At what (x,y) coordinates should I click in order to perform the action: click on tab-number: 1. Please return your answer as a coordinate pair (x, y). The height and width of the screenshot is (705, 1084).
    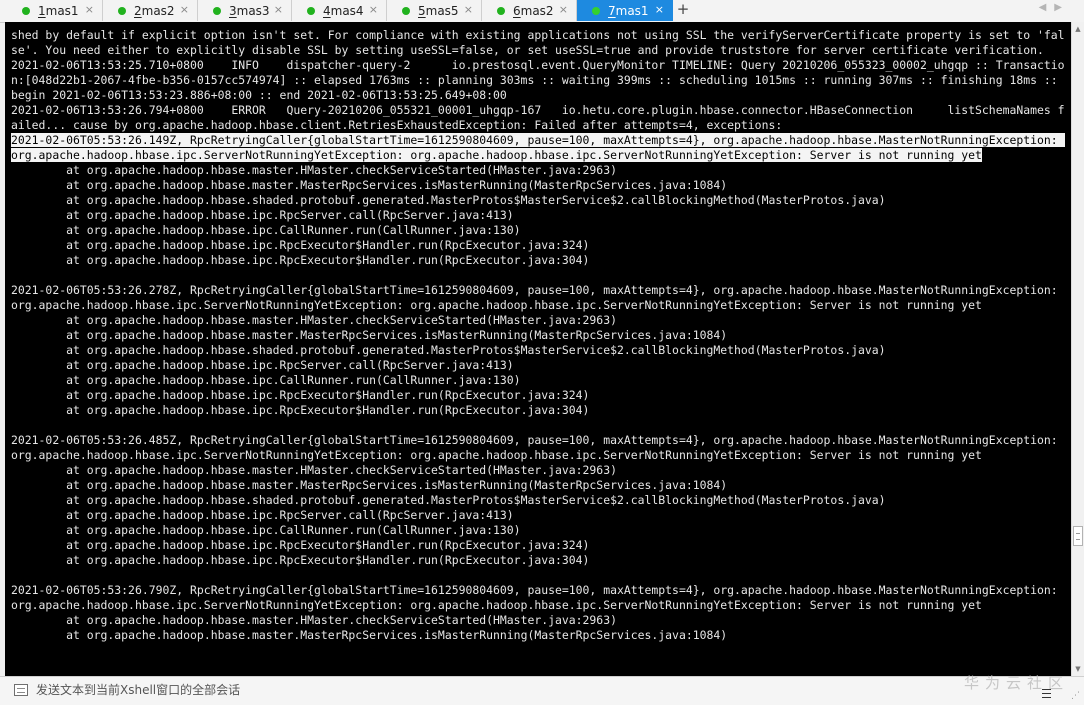
    Looking at the image, I should click on (42, 10).